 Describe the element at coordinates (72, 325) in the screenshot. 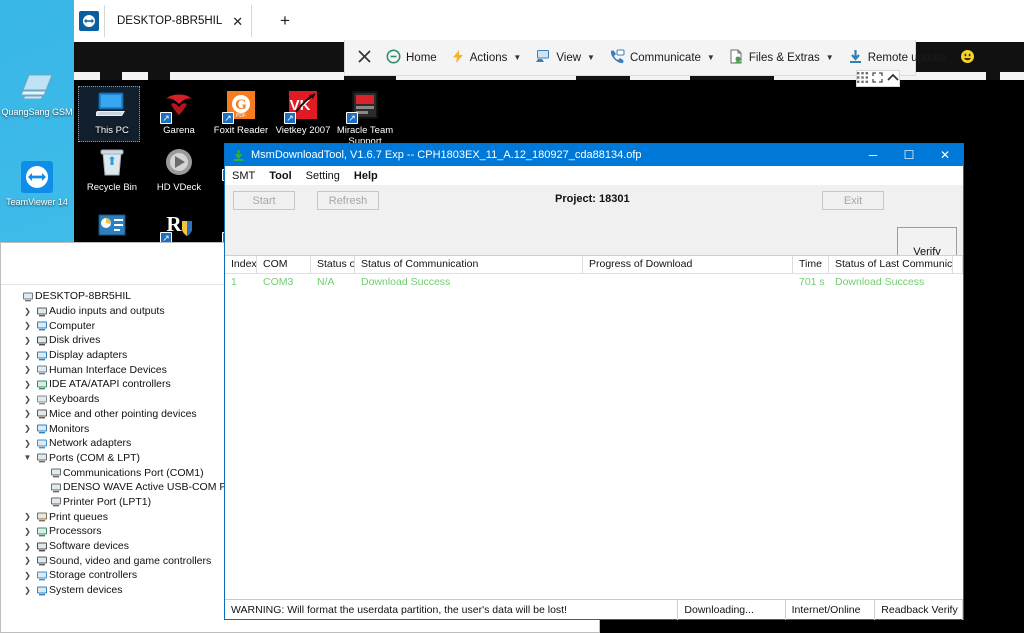

I see `tree-item-label: Computer` at that location.